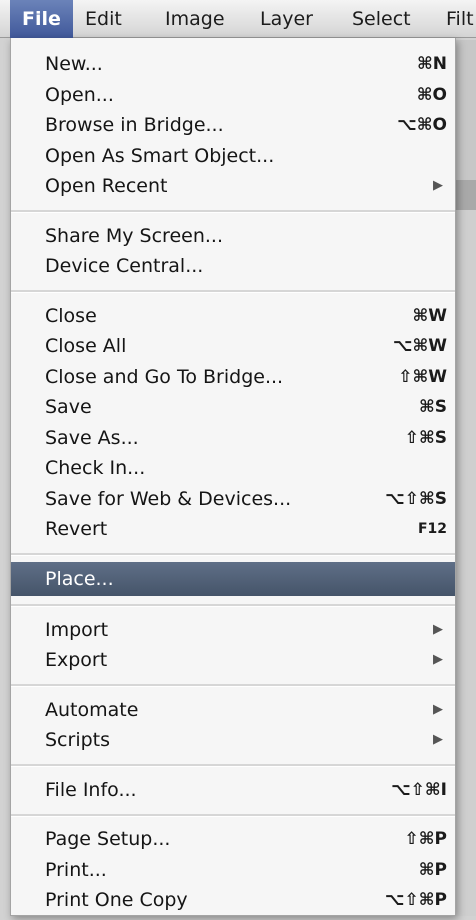 The width and height of the screenshot is (476, 920). I want to click on menu-item-label: Revert, so click(76, 529).